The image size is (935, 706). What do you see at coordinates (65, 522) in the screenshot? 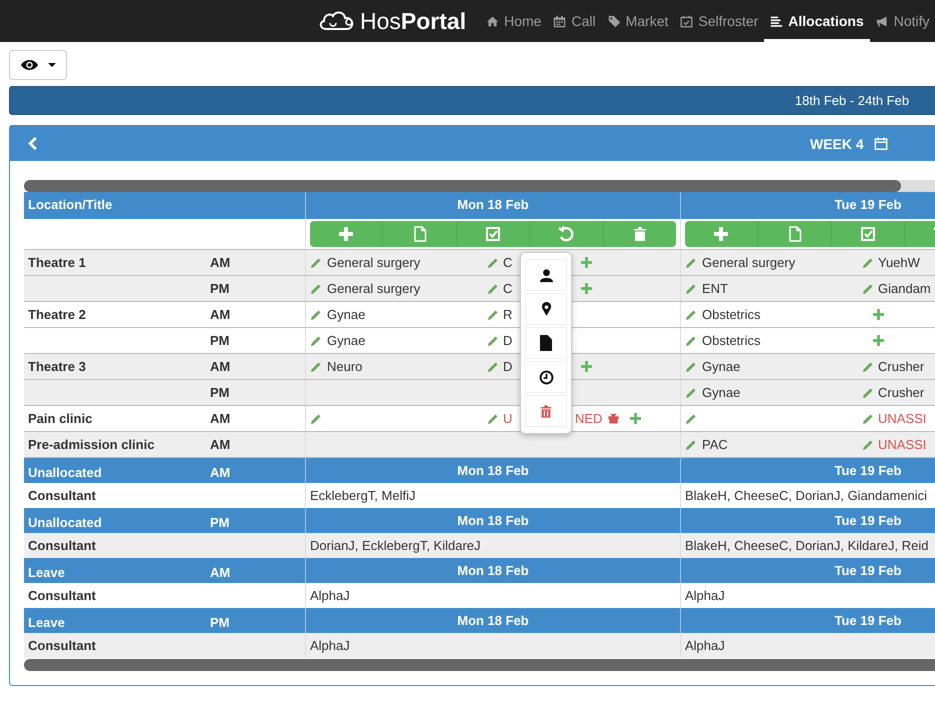
I see `summary-title: Unallocated` at bounding box center [65, 522].